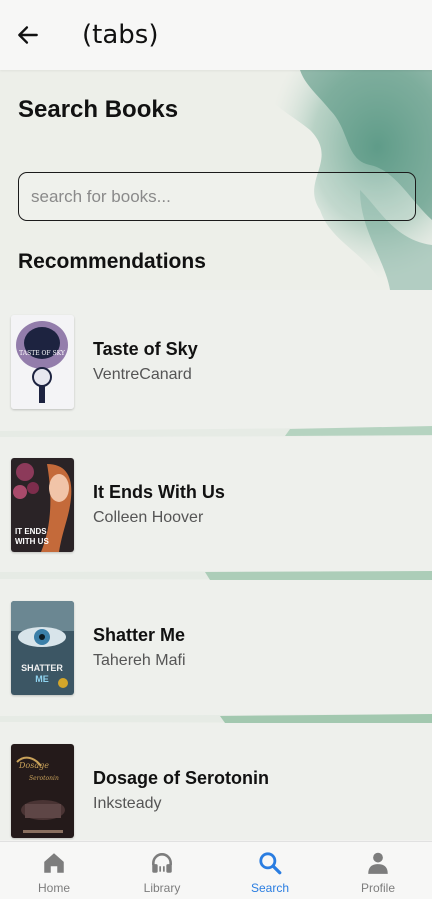 The width and height of the screenshot is (432, 899). I want to click on tab-home: Home, so click(54, 870).